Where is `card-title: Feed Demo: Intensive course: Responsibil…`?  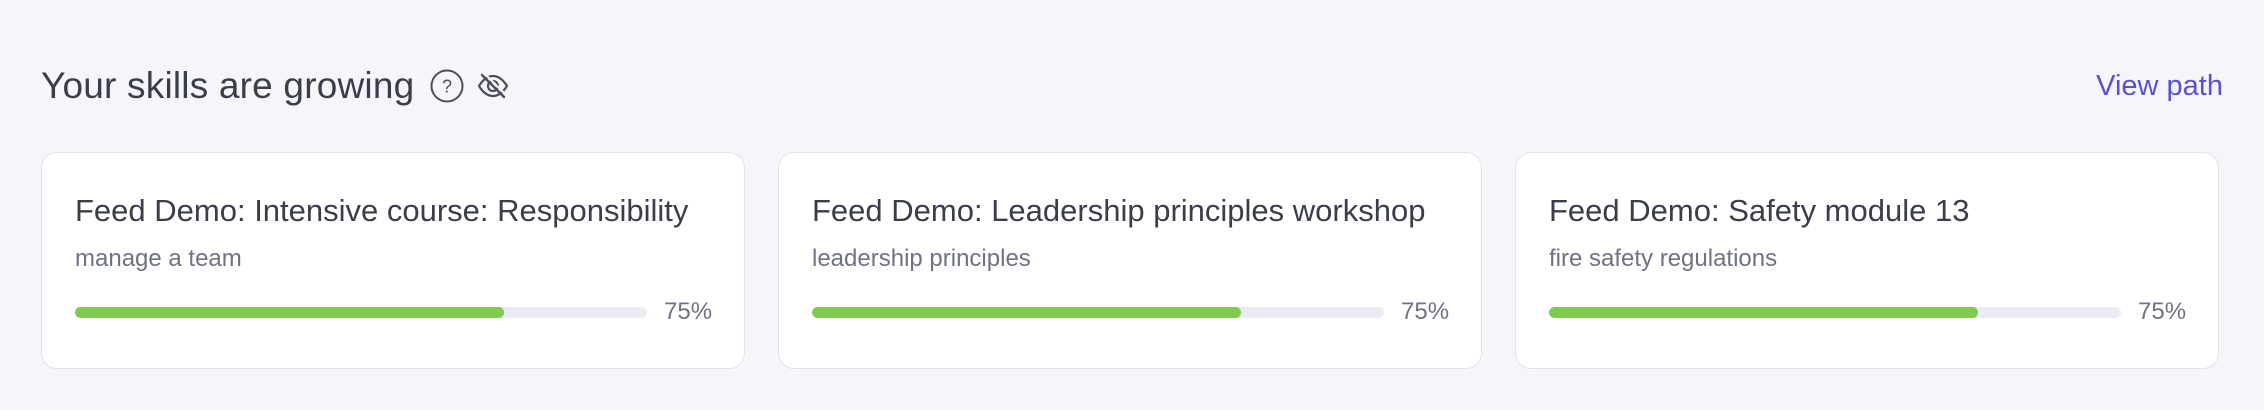 card-title: Feed Demo: Intensive course: Responsibil… is located at coordinates (382, 210).